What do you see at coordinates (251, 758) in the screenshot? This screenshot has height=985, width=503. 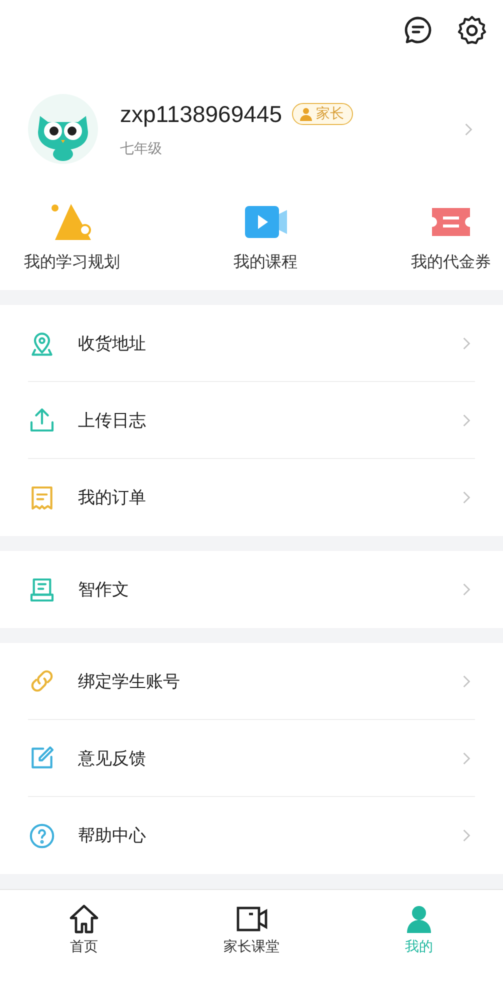 I see `menu-item: 意见反馈` at bounding box center [251, 758].